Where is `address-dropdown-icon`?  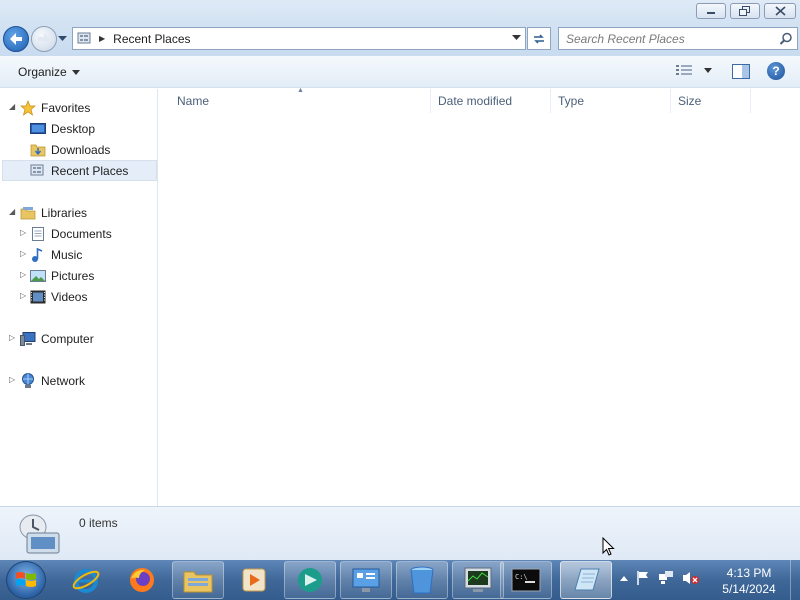 address-dropdown-icon is located at coordinates (516, 38).